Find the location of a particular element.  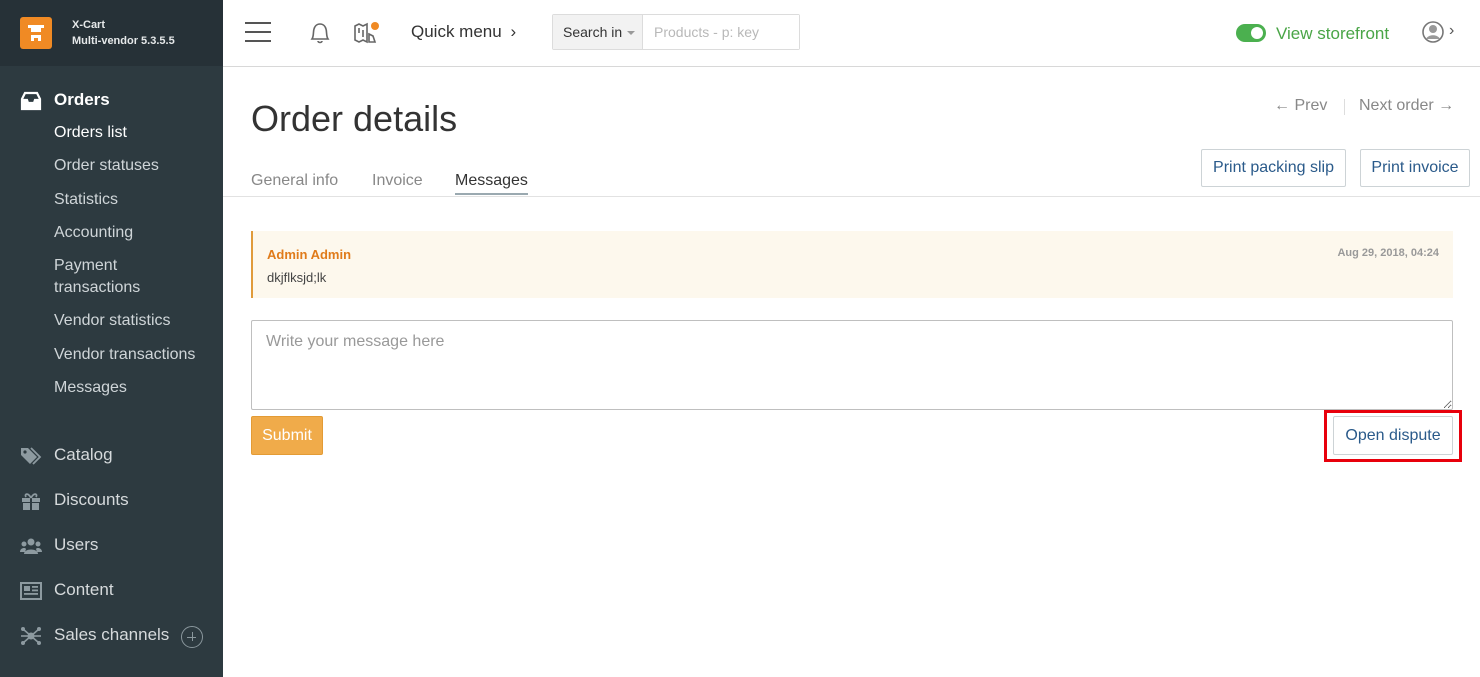

search-input is located at coordinates (721, 32).